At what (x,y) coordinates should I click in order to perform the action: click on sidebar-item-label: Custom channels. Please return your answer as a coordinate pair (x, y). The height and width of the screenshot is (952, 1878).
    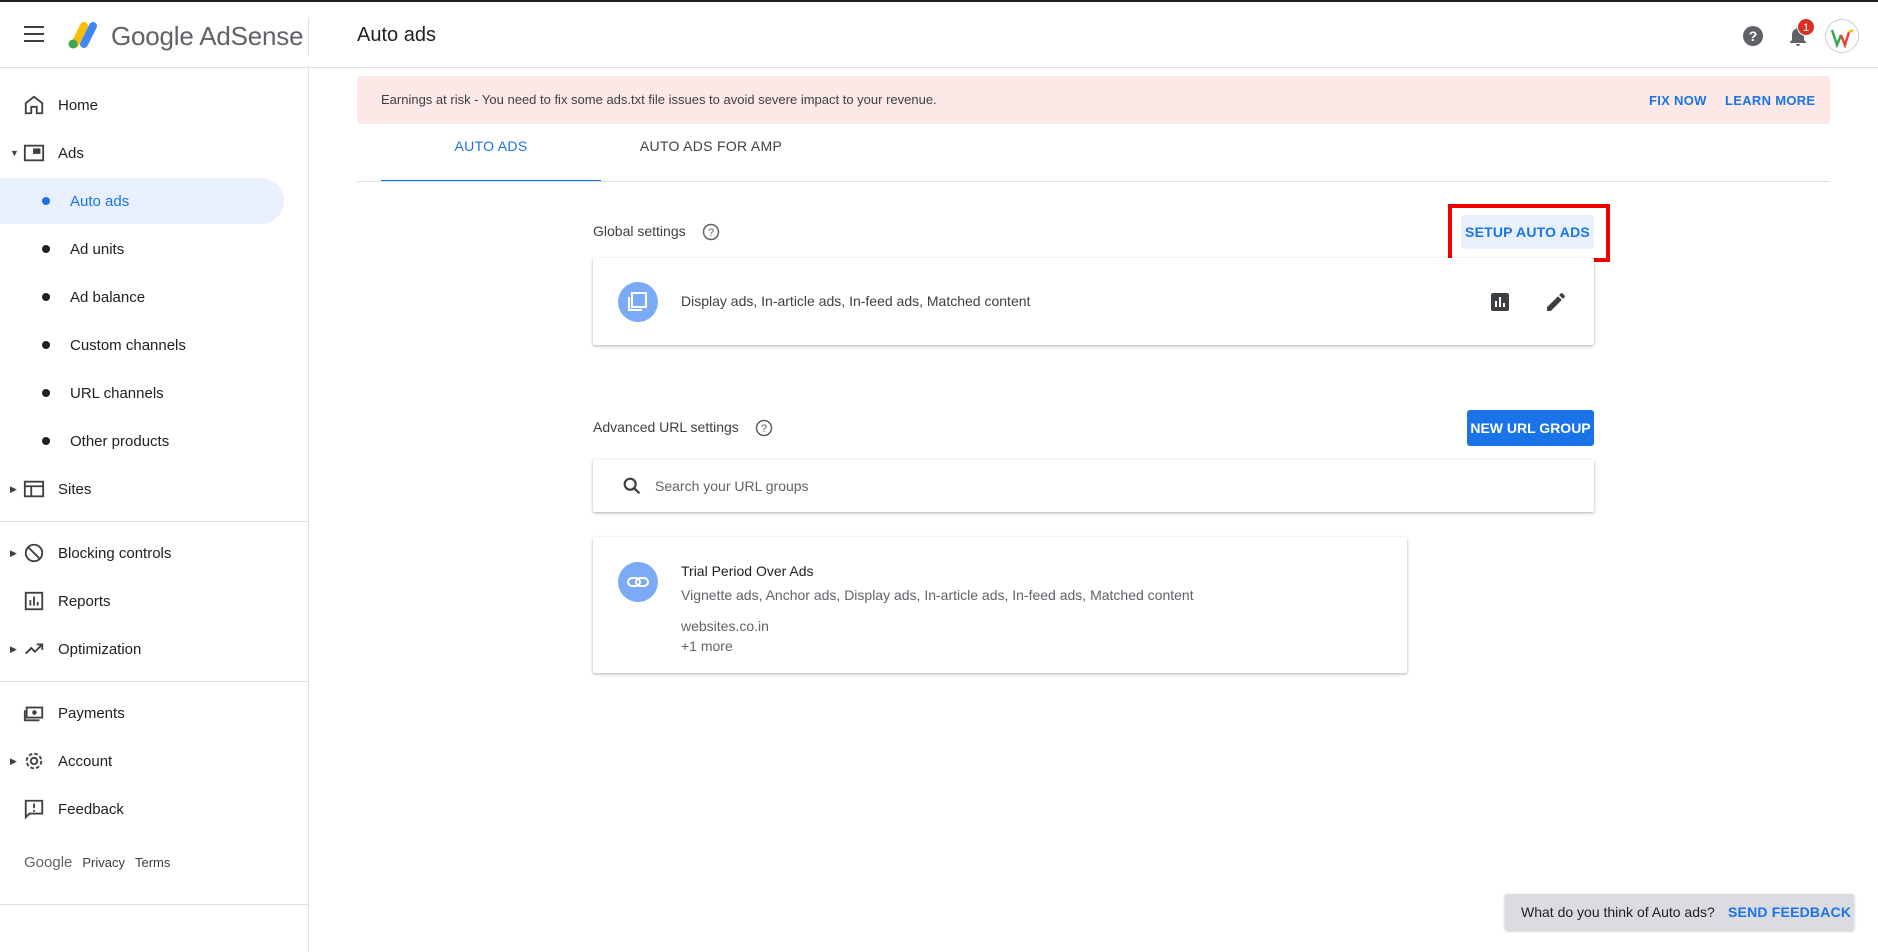
    Looking at the image, I should click on (128, 345).